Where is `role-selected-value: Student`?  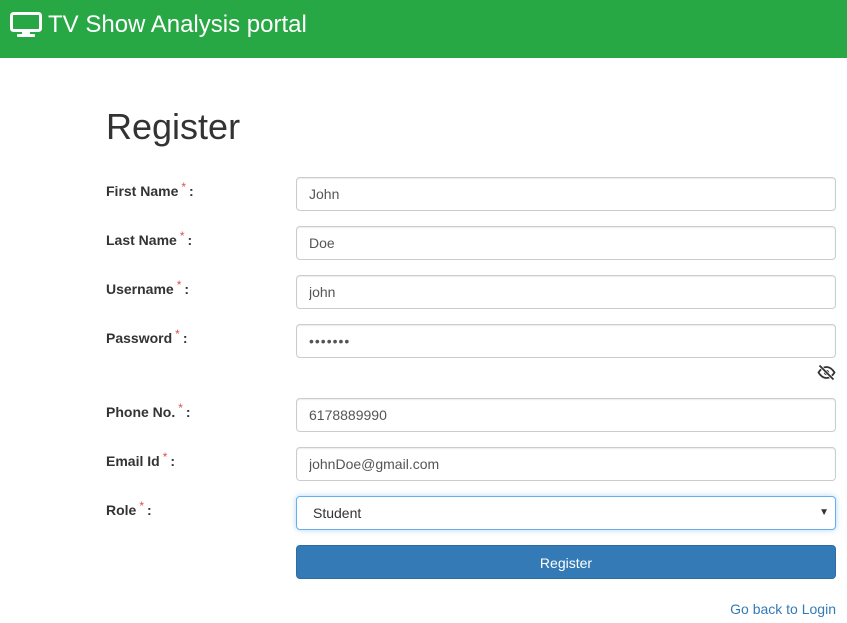 role-selected-value: Student is located at coordinates (337, 513).